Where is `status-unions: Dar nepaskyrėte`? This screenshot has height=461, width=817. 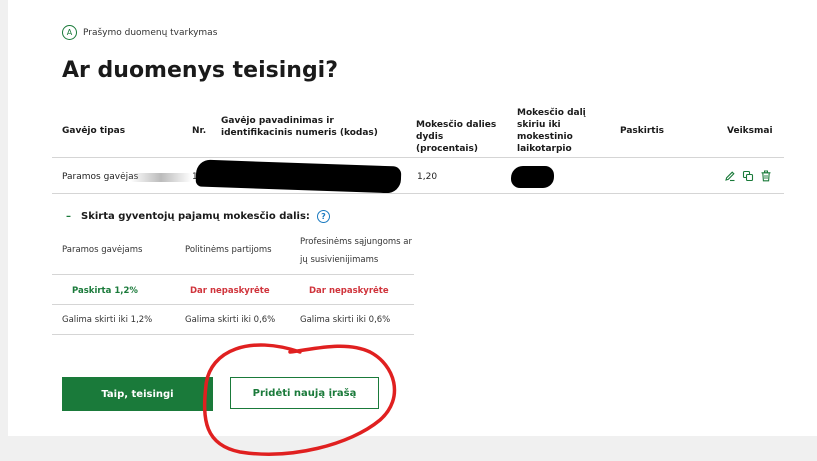
status-unions: Dar nepaskyrėte is located at coordinates (349, 291).